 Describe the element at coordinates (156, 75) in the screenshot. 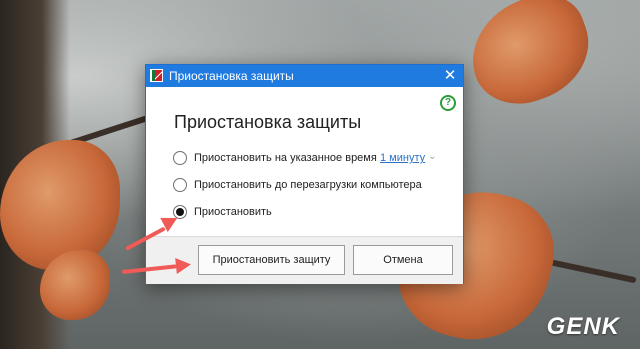

I see `kaspersky-logo-icon` at that location.